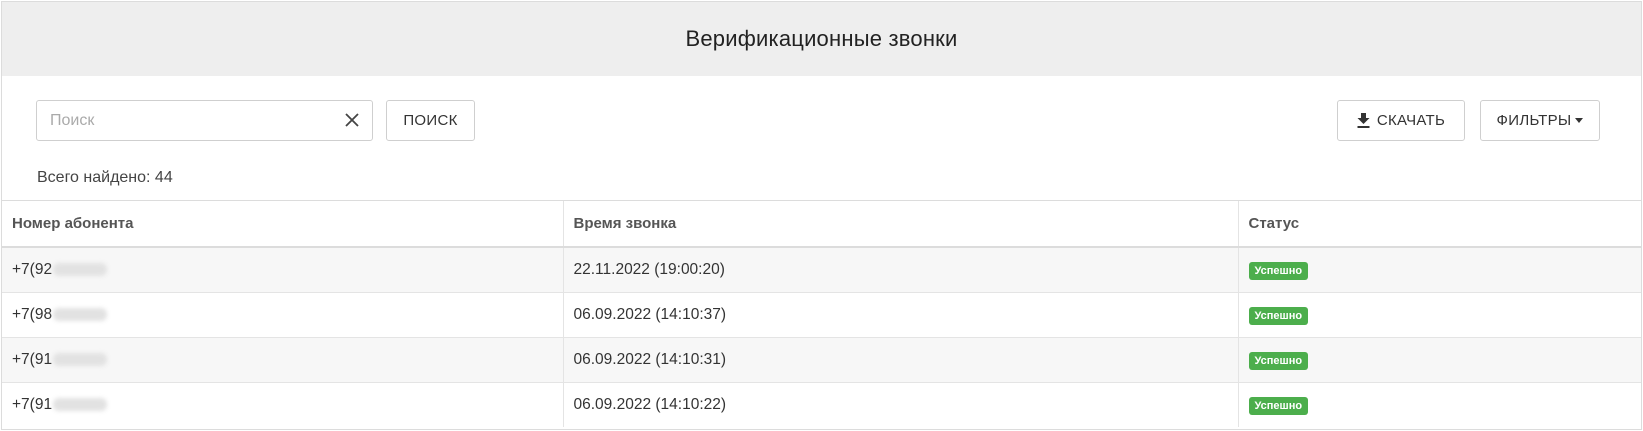 This screenshot has width=1643, height=431. I want to click on table-header-row: Номер абонента Время звонка Статус, so click(821, 224).